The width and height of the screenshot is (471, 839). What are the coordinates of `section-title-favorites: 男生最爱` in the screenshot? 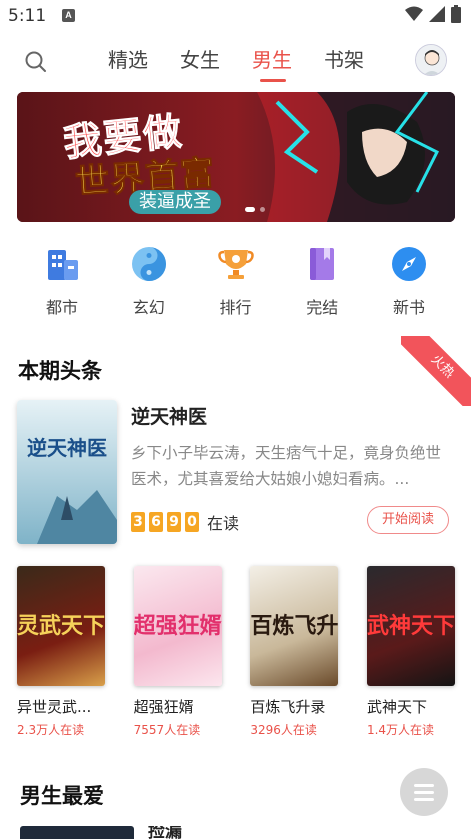 It's located at (62, 796).